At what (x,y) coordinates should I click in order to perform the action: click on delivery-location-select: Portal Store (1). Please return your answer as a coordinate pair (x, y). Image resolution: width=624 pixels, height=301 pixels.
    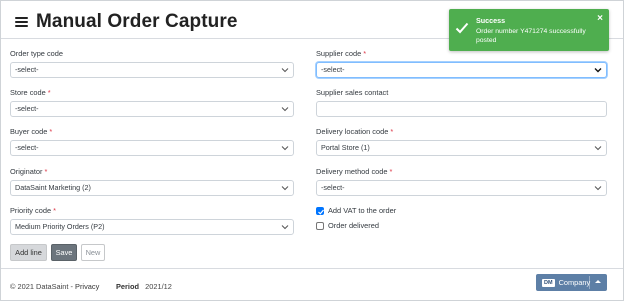
    Looking at the image, I should click on (461, 148).